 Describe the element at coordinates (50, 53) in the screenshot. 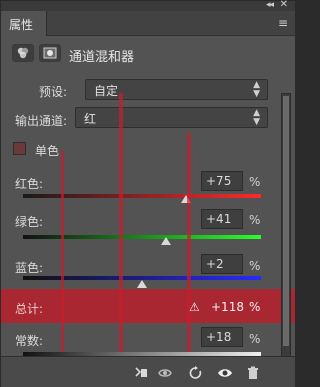

I see `layer-mask-icon` at that location.